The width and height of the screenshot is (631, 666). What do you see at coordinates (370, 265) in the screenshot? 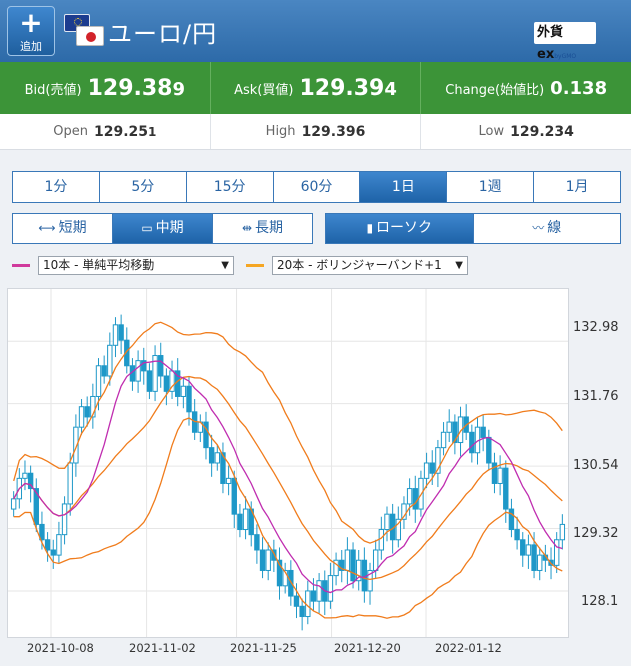
I see `bollinger-select: 20本 - ボリンジャーバンド+1 ▼` at bounding box center [370, 265].